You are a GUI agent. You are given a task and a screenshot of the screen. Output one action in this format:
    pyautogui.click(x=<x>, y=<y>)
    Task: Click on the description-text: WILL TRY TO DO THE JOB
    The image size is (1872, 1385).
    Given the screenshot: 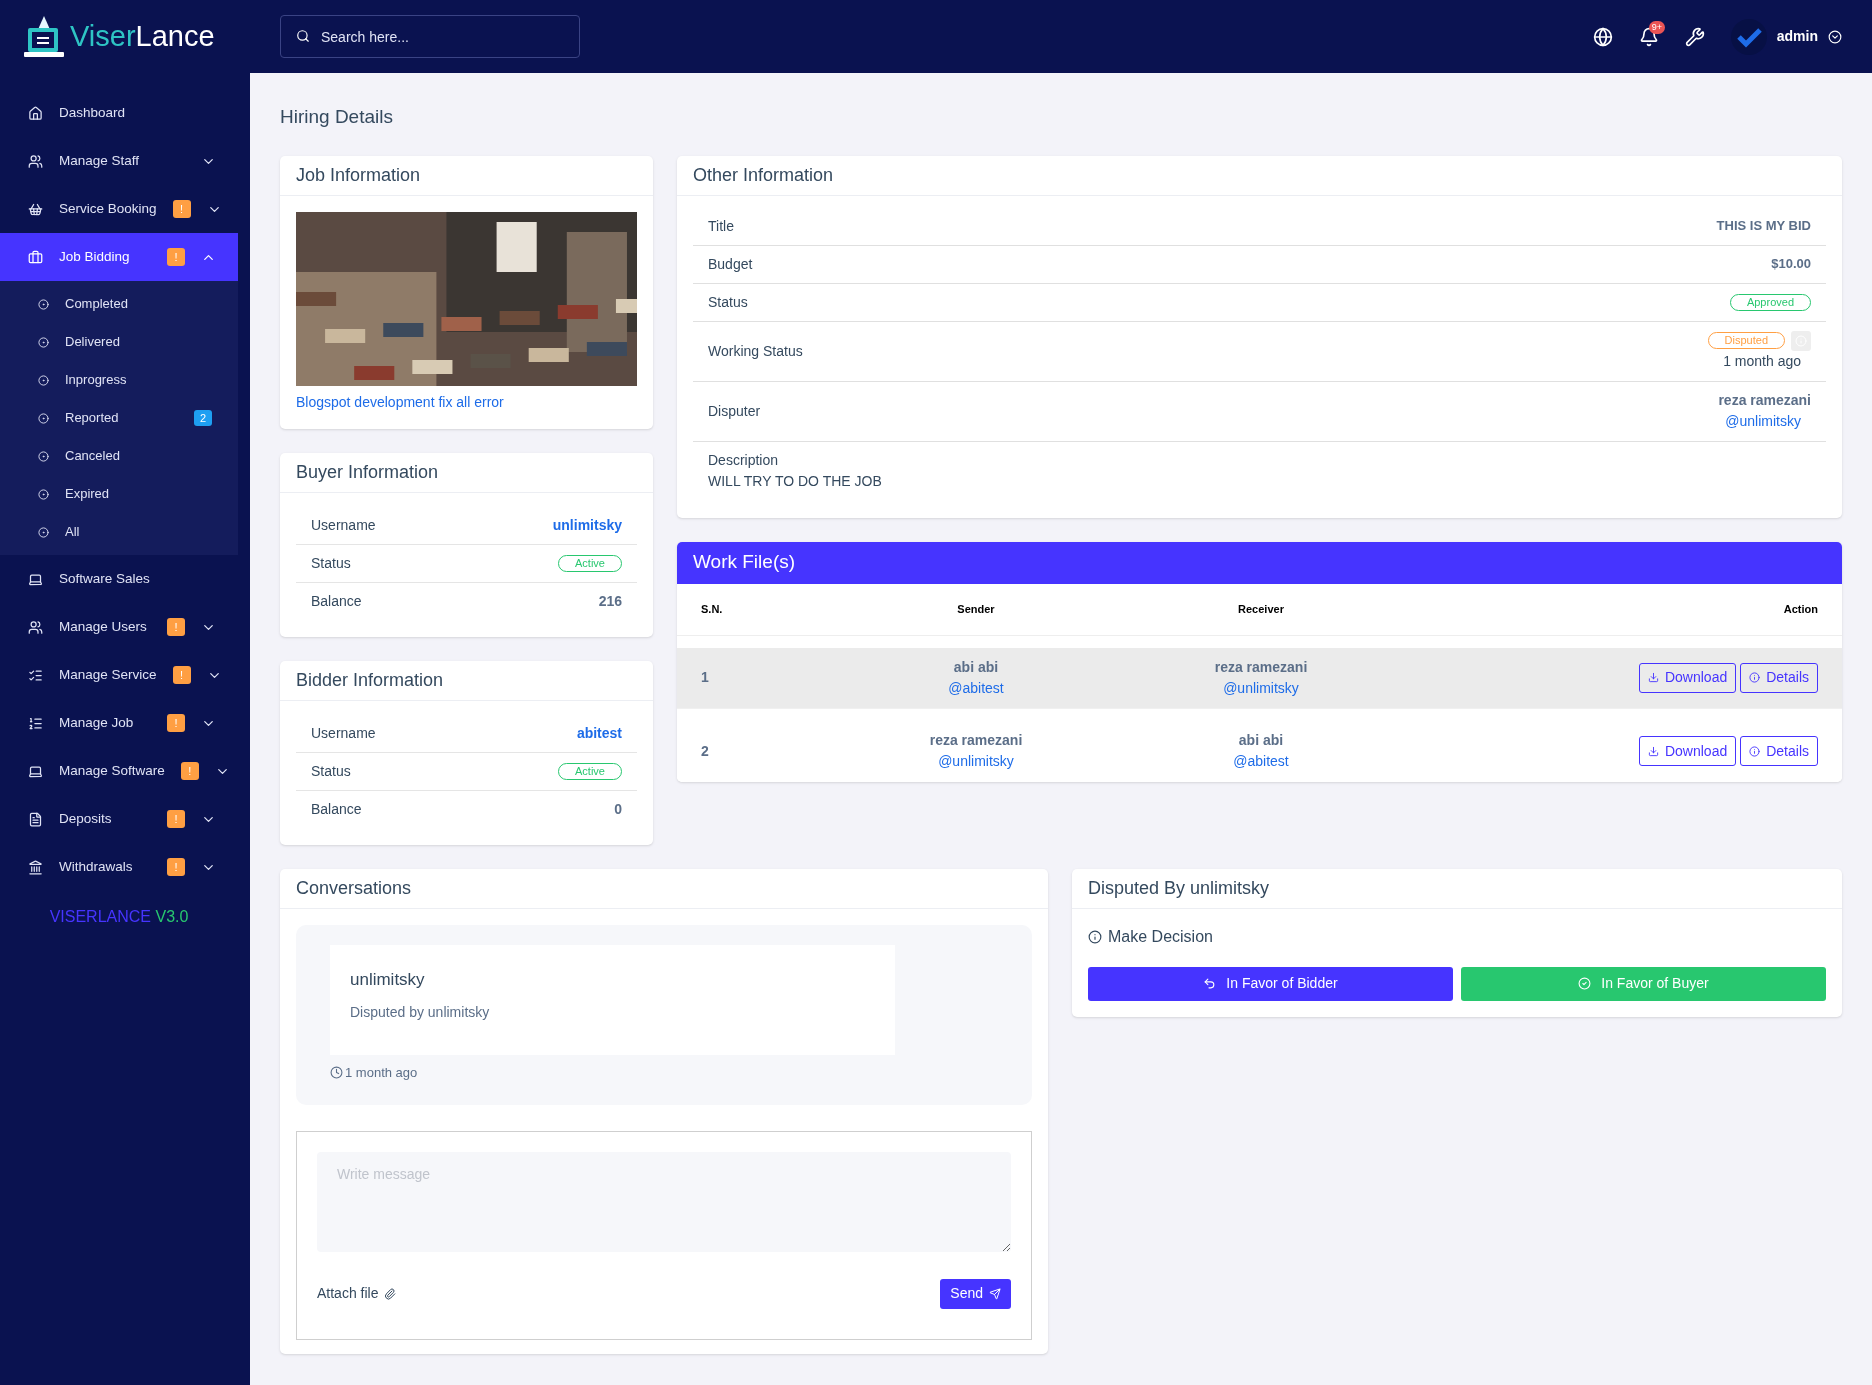 What is the action you would take?
    pyautogui.click(x=795, y=481)
    